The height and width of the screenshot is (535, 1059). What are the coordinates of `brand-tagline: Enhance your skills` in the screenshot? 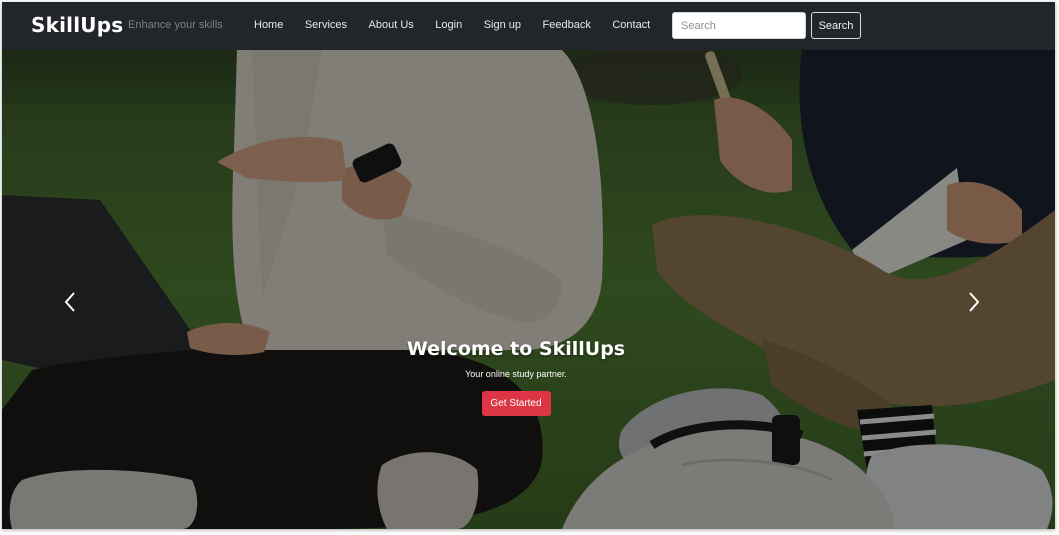 It's located at (175, 25).